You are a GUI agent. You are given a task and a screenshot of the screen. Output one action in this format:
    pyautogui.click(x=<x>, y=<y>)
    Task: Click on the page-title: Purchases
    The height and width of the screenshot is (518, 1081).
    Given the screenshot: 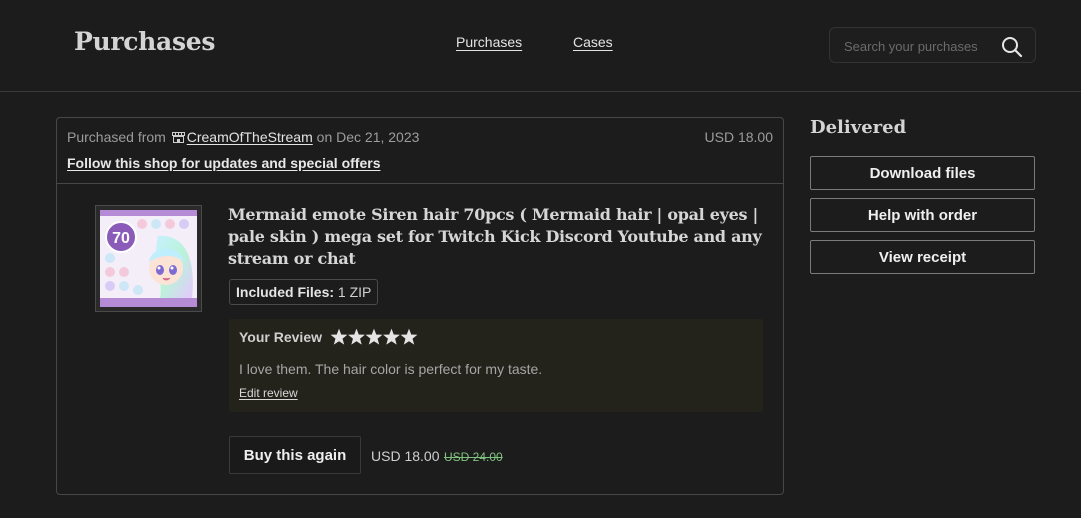 What is the action you would take?
    pyautogui.click(x=145, y=41)
    